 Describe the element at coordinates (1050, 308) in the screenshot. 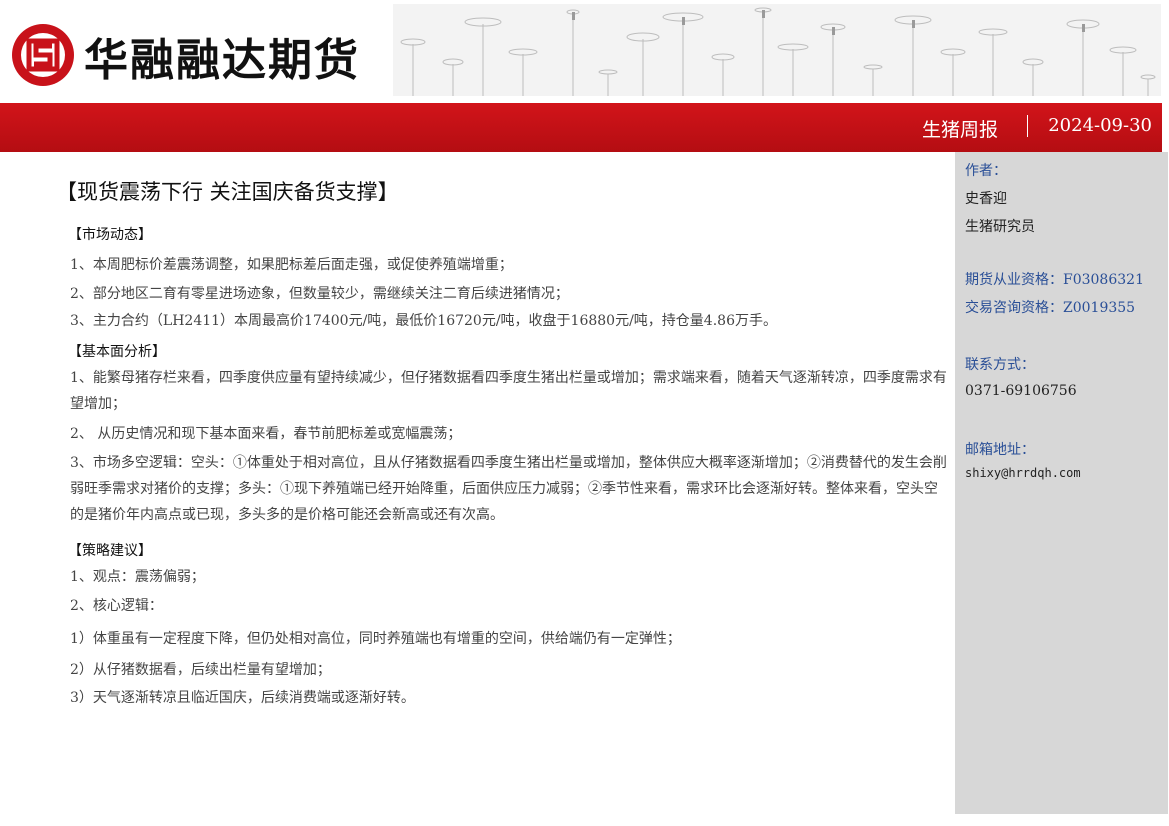

I see `trading-qualification: 交易咨询资格：Z0019355` at that location.